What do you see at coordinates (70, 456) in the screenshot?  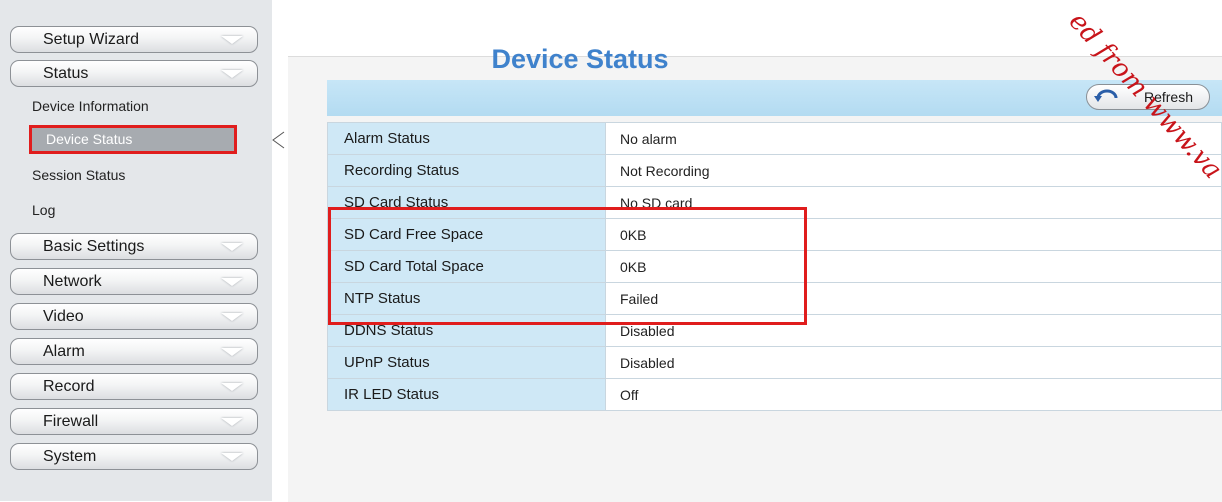 I see `menu-label: System` at bounding box center [70, 456].